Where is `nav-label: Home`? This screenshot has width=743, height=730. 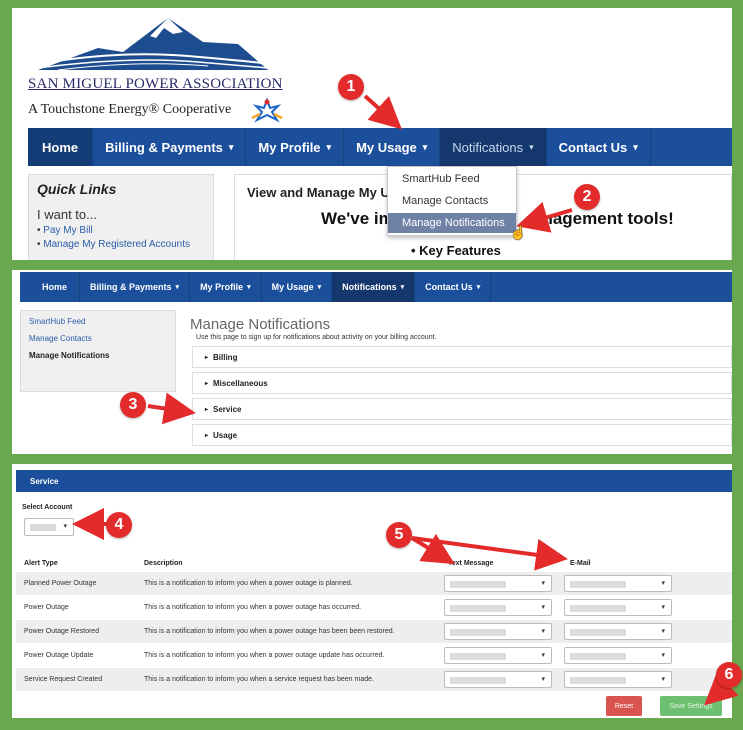
nav-label: Home is located at coordinates (55, 287).